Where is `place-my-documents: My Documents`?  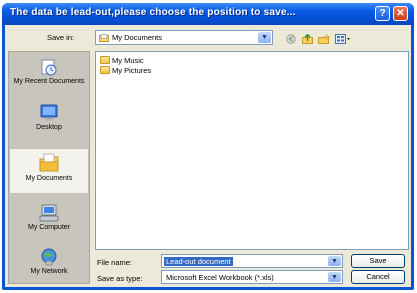
place-my-documents: My Documents is located at coordinates (49, 171).